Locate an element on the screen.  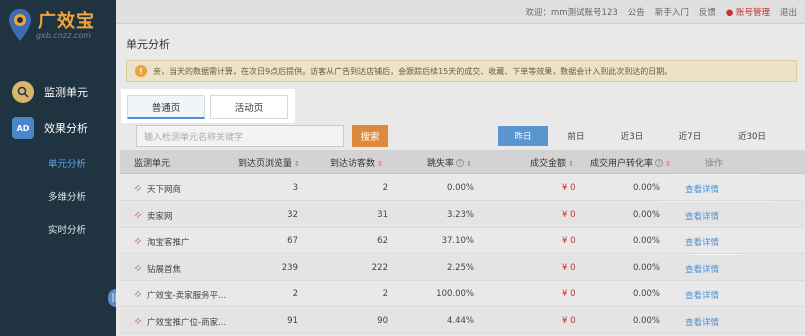
date-day-before-button: 前日 is located at coordinates (576, 136).